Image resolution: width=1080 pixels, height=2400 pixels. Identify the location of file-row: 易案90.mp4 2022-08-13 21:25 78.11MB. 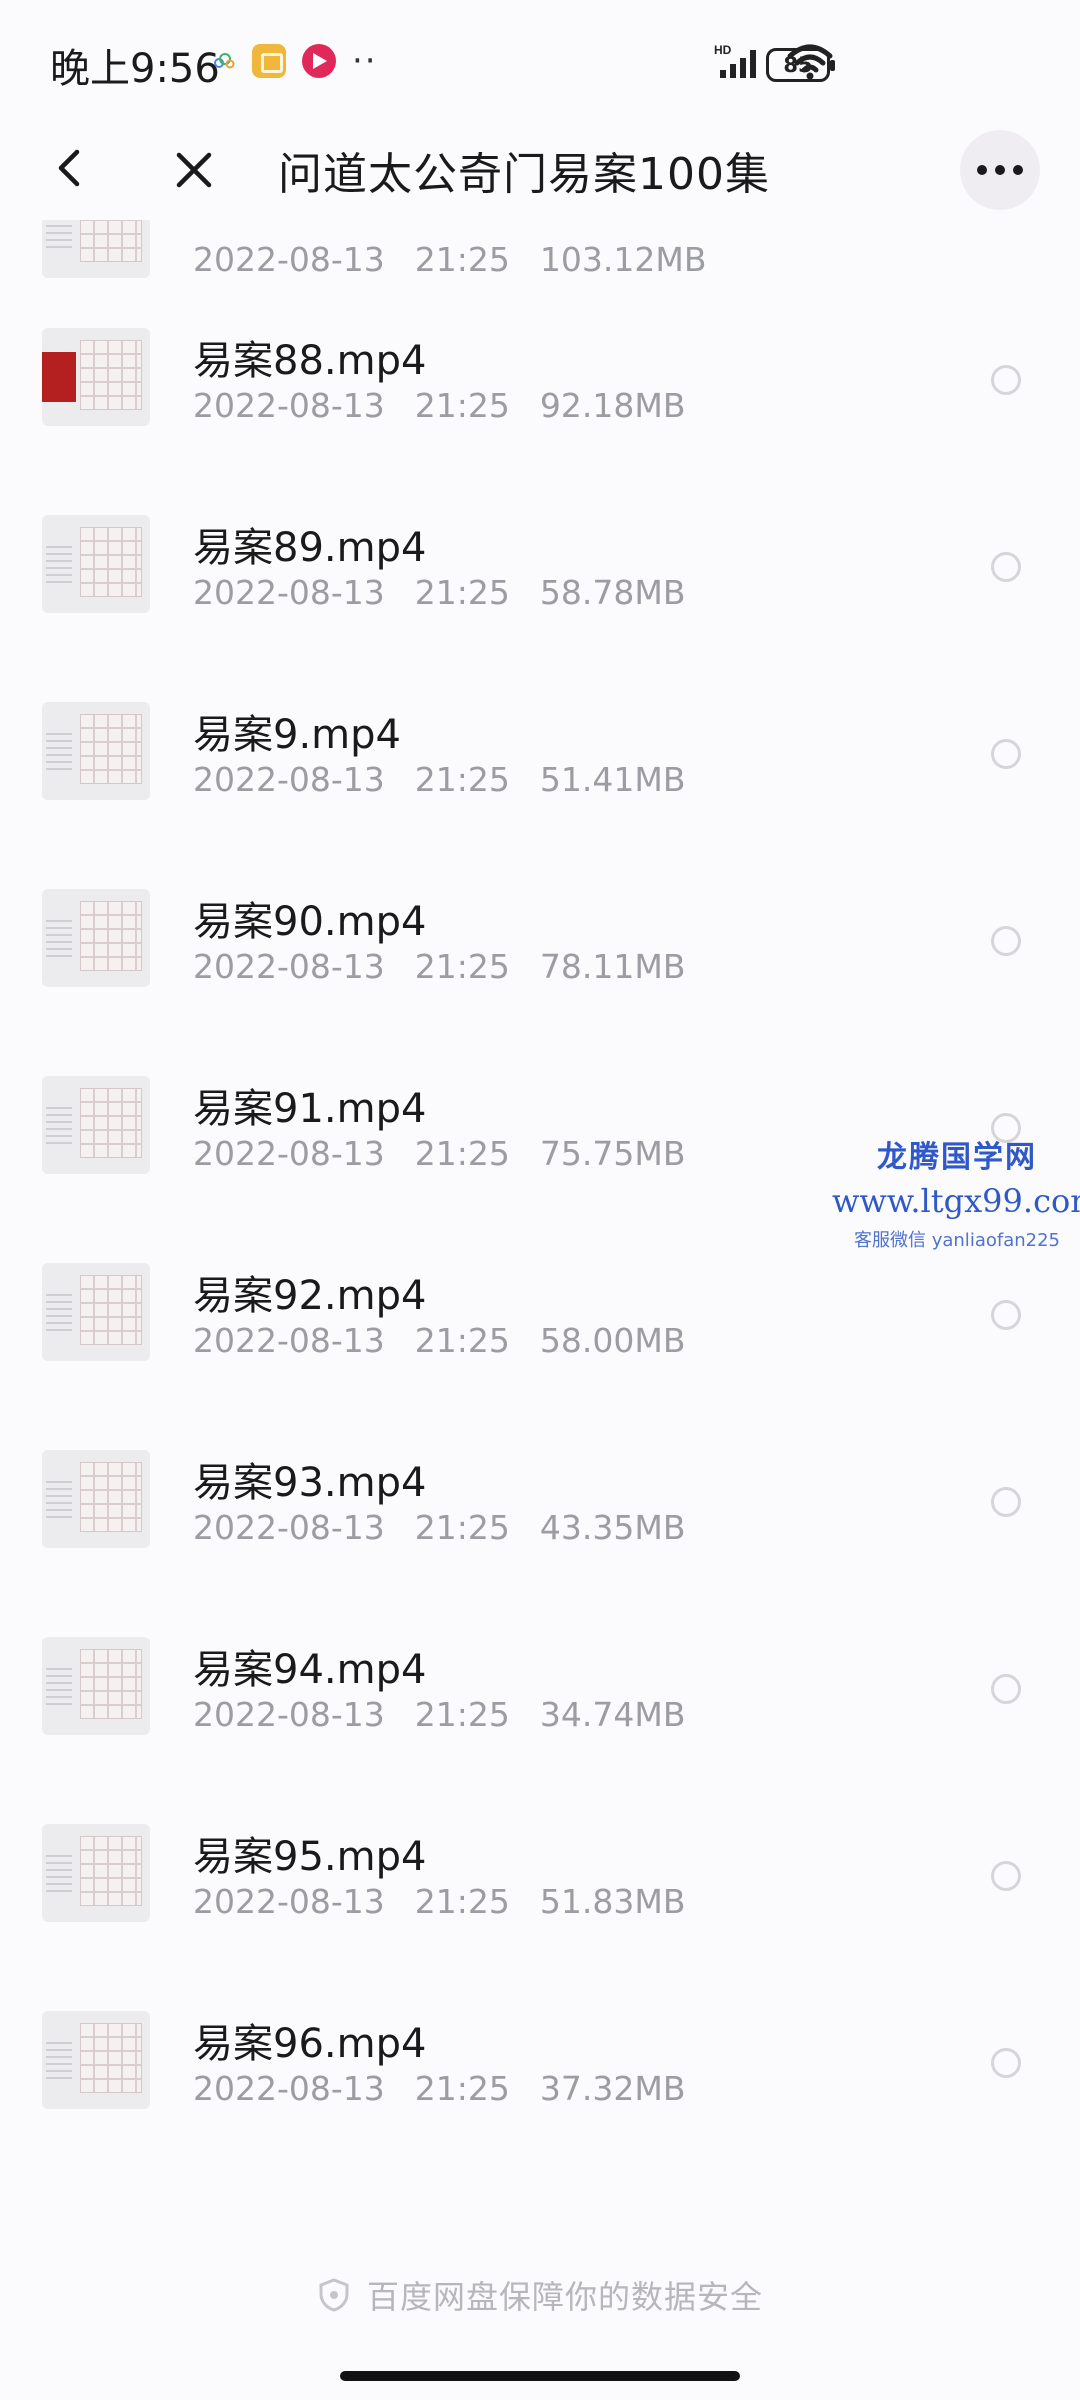
(540, 944).